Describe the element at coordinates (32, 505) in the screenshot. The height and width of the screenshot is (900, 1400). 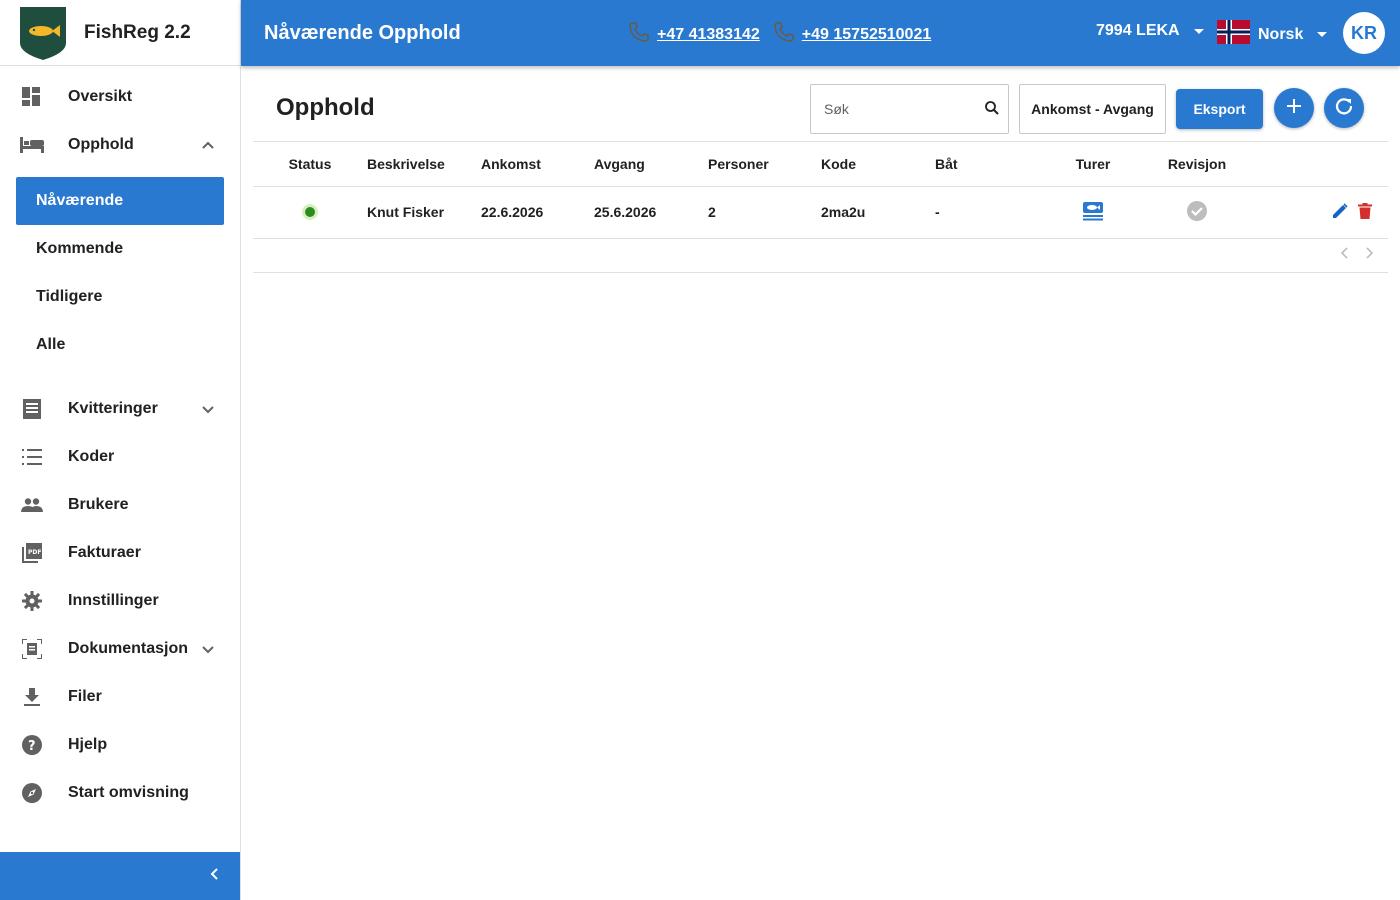
I see `people-icon` at that location.